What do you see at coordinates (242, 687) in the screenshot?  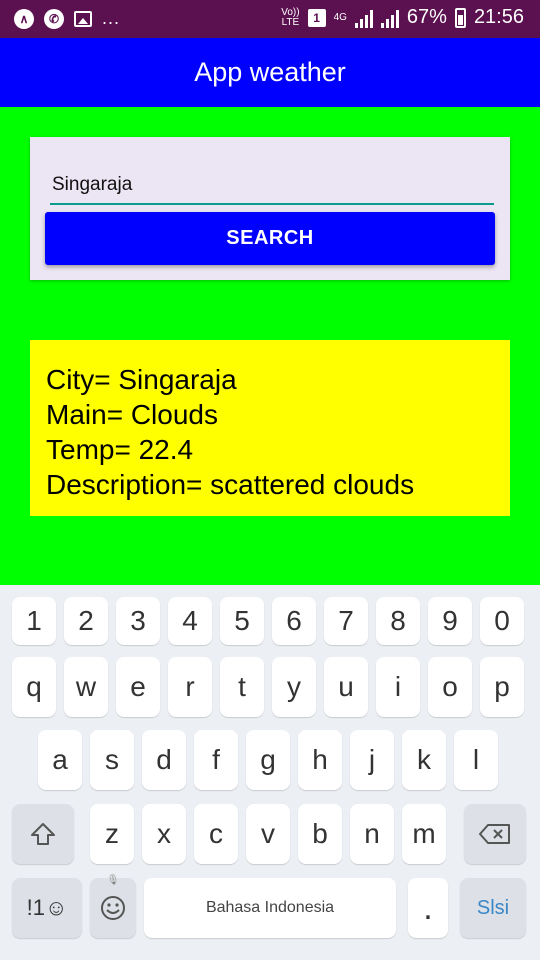 I see `key-t: t` at bounding box center [242, 687].